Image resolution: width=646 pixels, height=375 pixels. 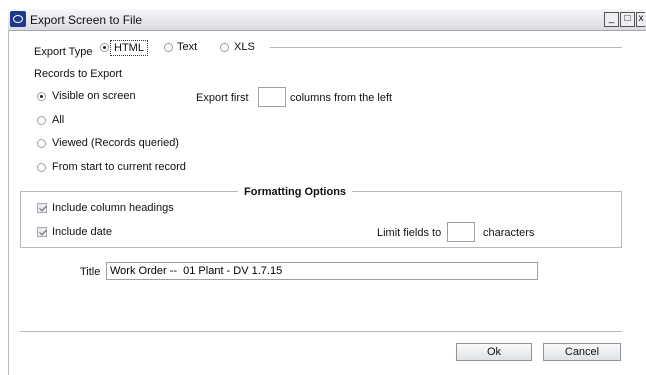 I want to click on export-type-html-label: HTML, so click(x=129, y=48).